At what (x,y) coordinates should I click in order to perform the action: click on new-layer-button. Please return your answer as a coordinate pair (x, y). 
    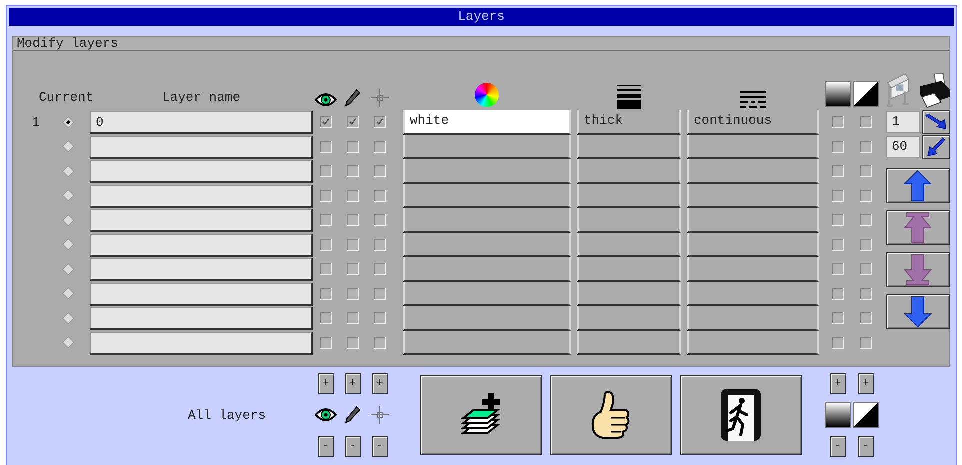
    Looking at the image, I should click on (481, 415).